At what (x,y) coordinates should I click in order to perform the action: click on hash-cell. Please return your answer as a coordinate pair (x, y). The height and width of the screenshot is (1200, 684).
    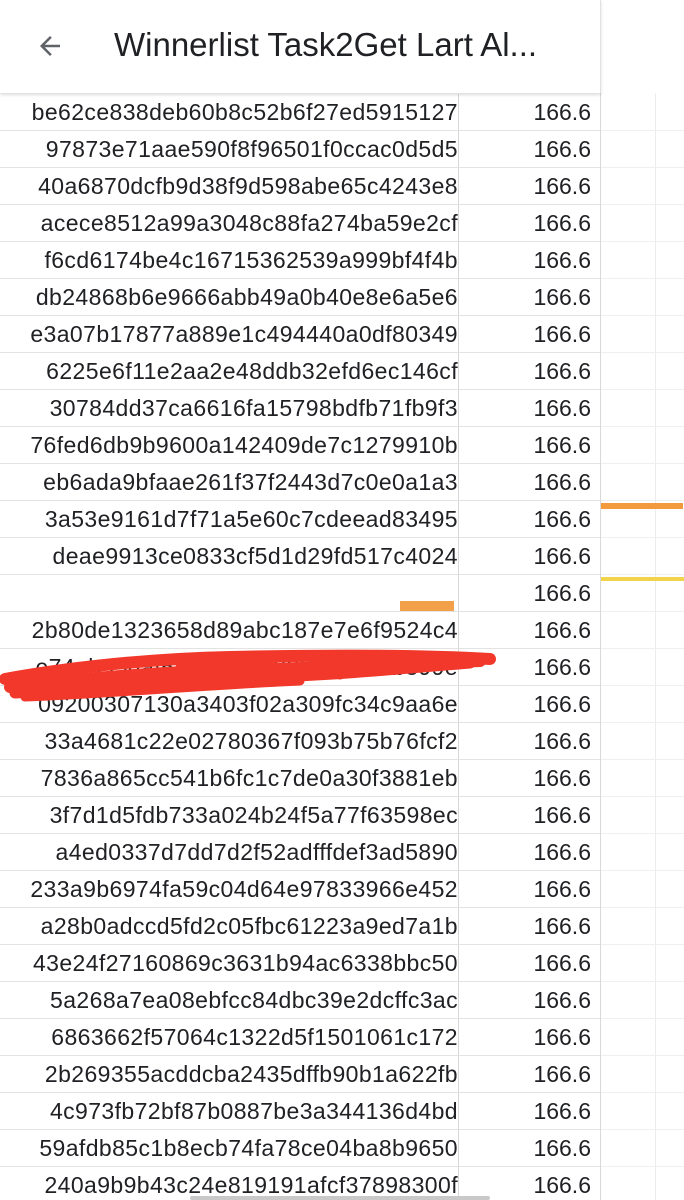
    Looking at the image, I should click on (229, 593).